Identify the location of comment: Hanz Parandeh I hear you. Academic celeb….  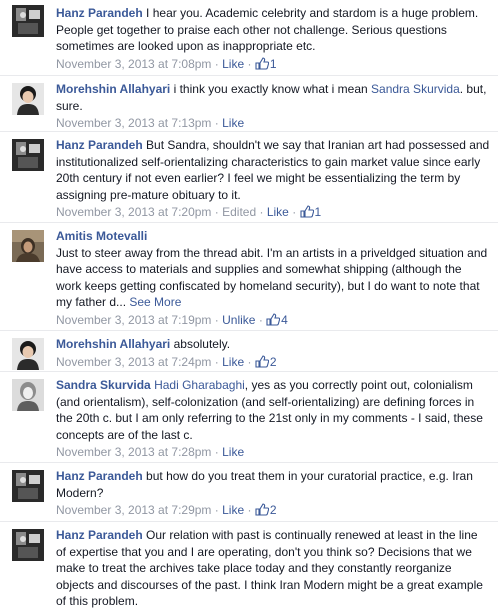
(249, 37).